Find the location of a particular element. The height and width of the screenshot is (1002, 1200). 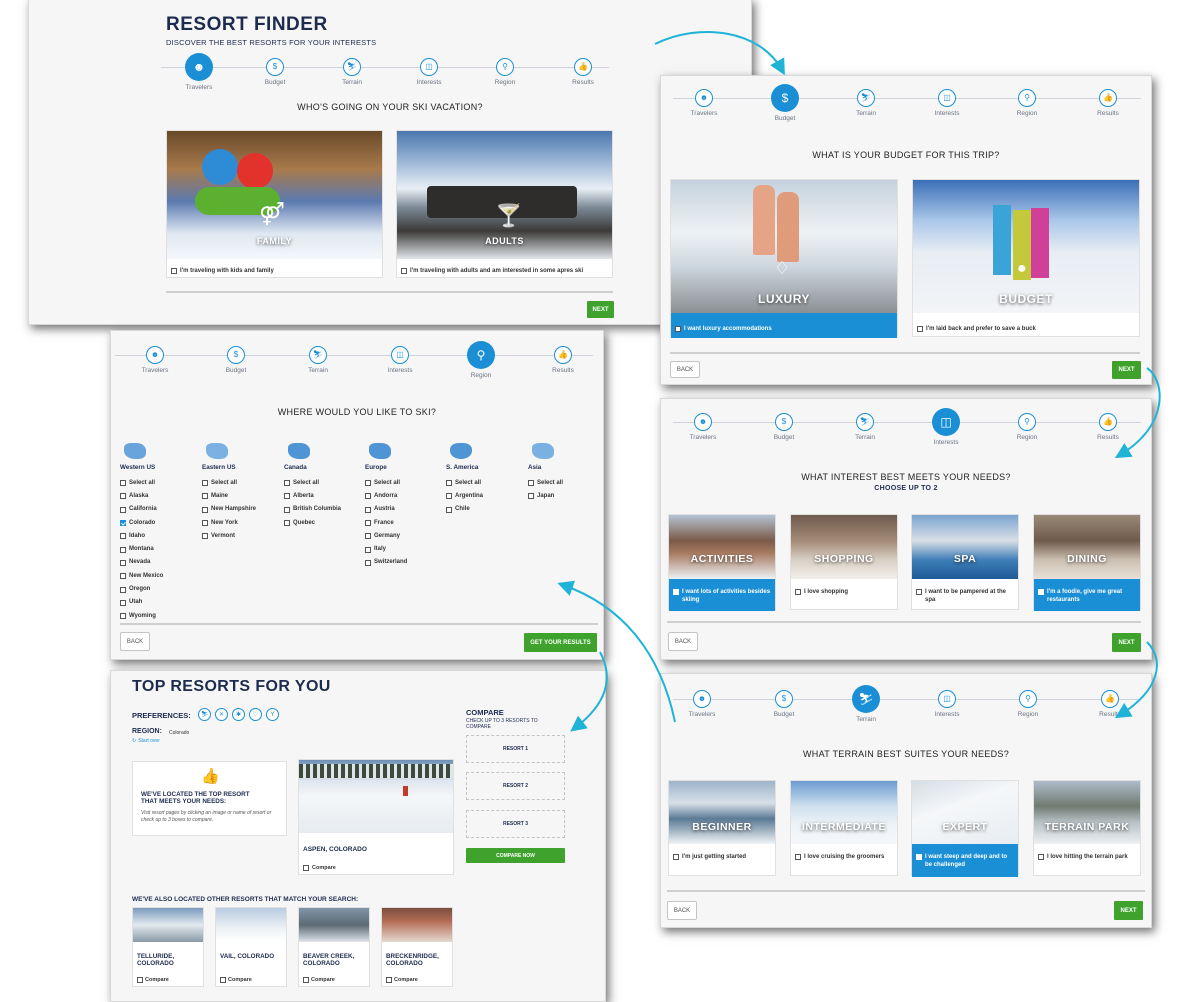

region-checkbox: Switzerland is located at coordinates (405, 562).